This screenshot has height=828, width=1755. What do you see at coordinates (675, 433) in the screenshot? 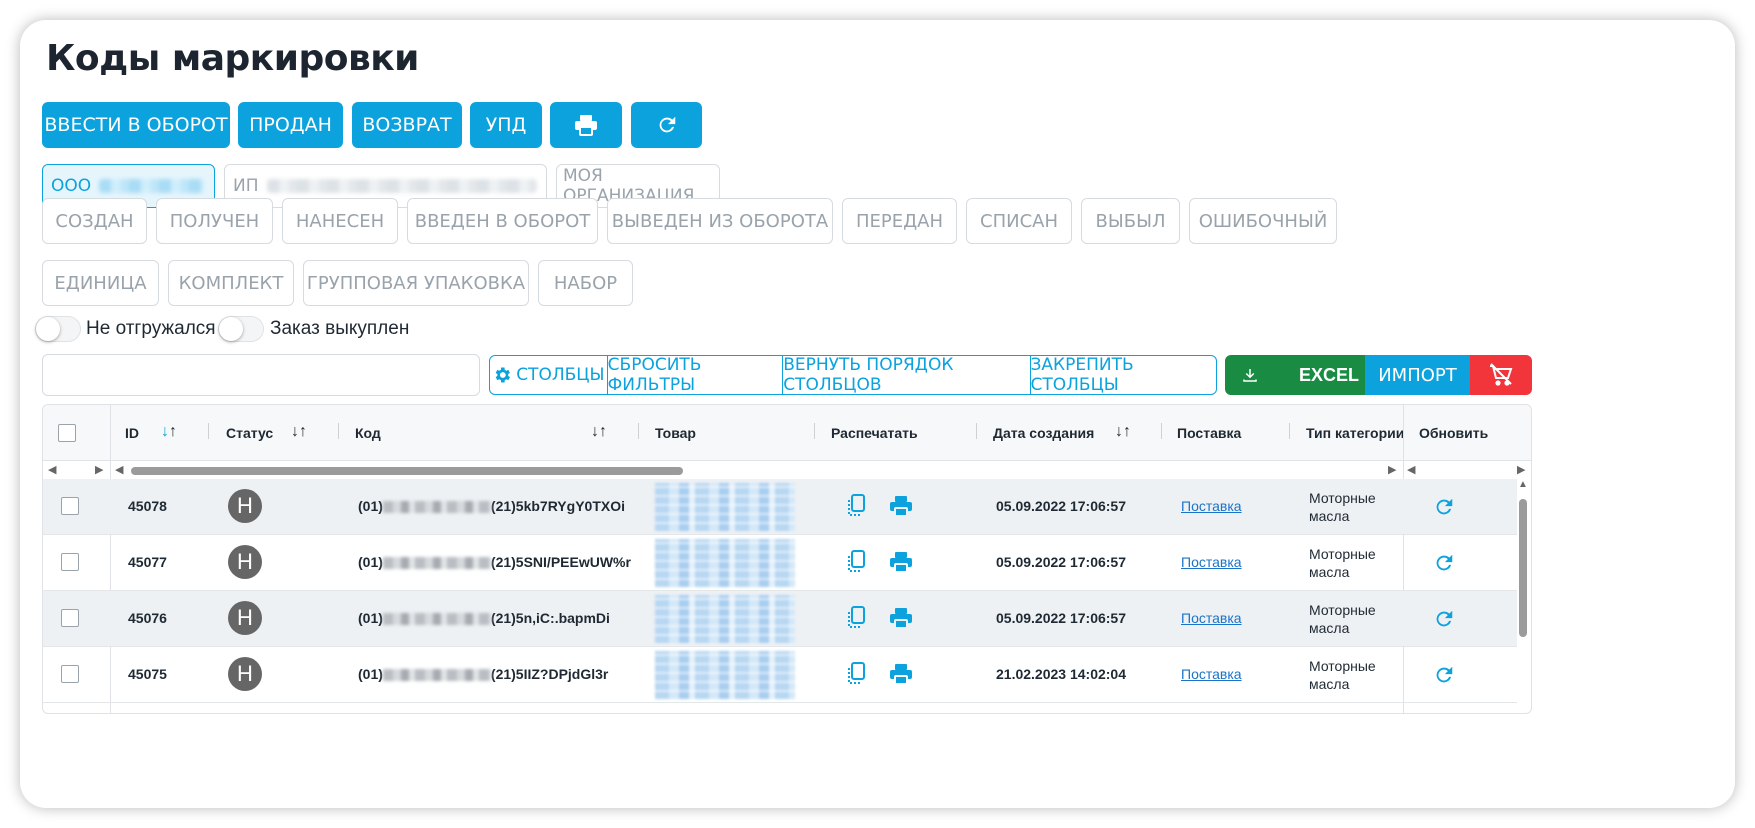
I see `column-header-product: Товар` at bounding box center [675, 433].